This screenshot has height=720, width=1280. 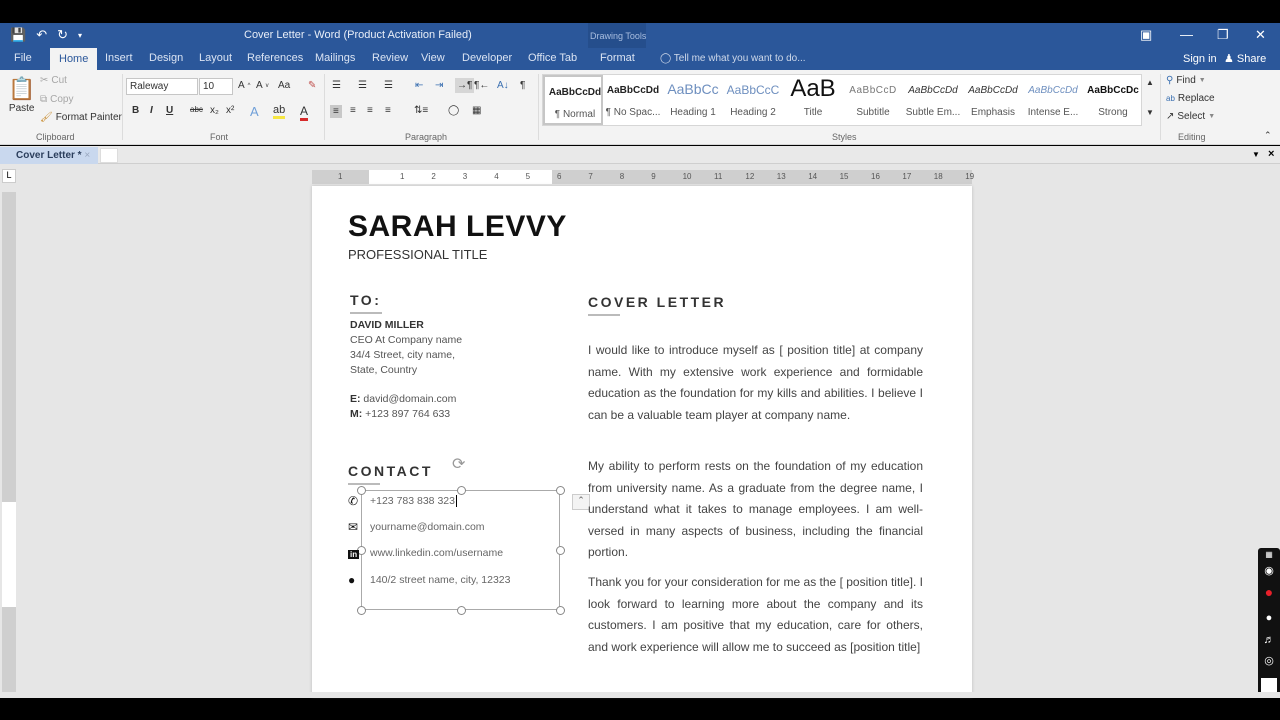 What do you see at coordinates (693, 100) in the screenshot?
I see `style-heading-1: AaBbCc Heading 1` at bounding box center [693, 100].